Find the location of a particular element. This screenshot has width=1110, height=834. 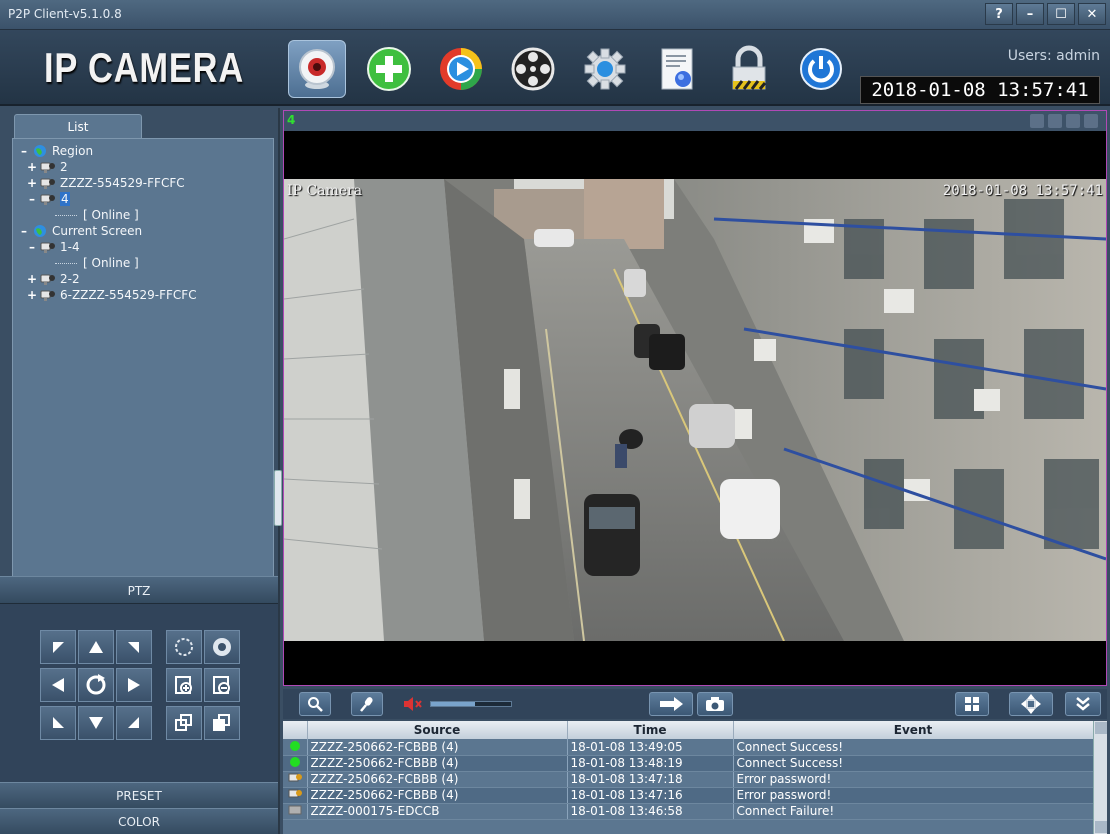

ptz-section-header: PTZ is located at coordinates (139, 590).